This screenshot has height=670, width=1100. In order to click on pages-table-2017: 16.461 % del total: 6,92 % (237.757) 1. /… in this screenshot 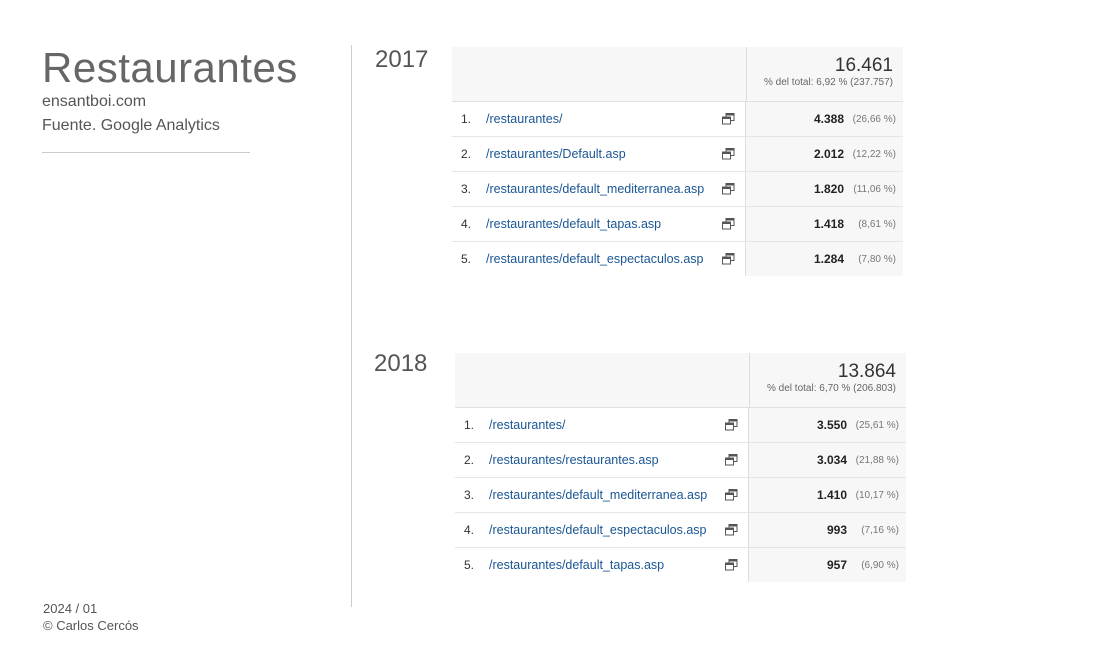, I will do `click(677, 161)`.